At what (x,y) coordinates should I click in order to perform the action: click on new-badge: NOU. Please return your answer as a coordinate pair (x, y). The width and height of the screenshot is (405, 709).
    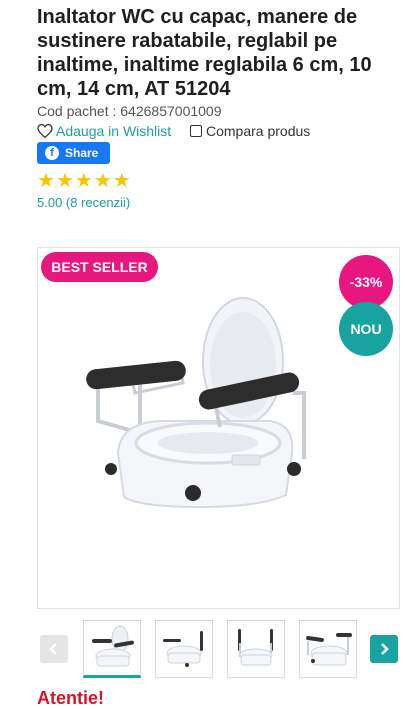
    Looking at the image, I should click on (366, 329).